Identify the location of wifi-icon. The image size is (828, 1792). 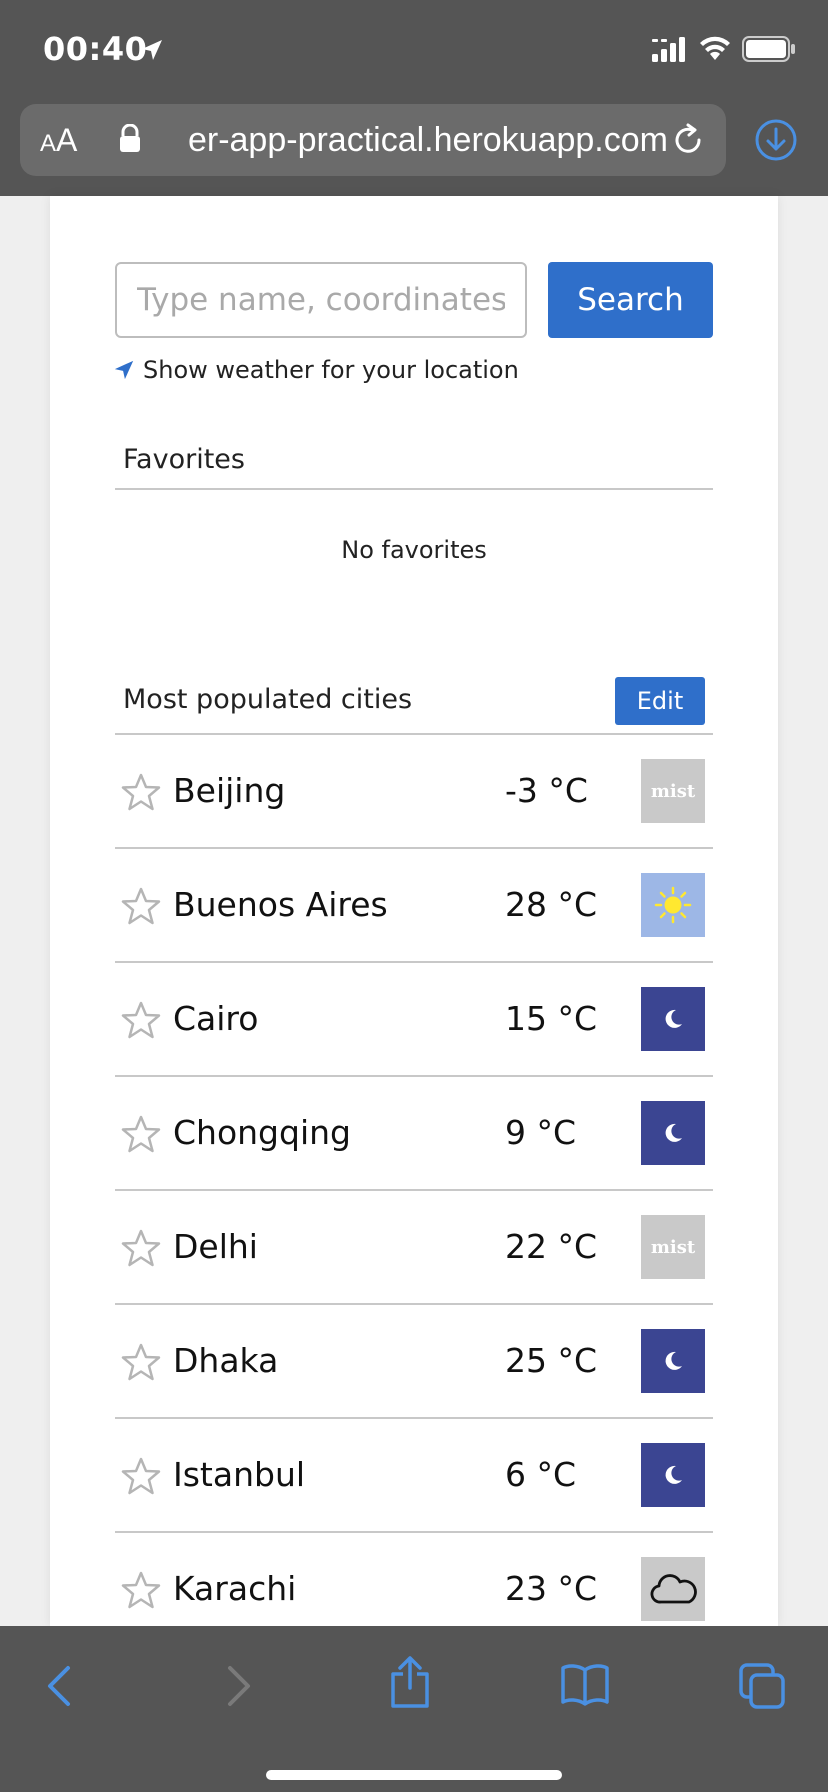
(715, 48).